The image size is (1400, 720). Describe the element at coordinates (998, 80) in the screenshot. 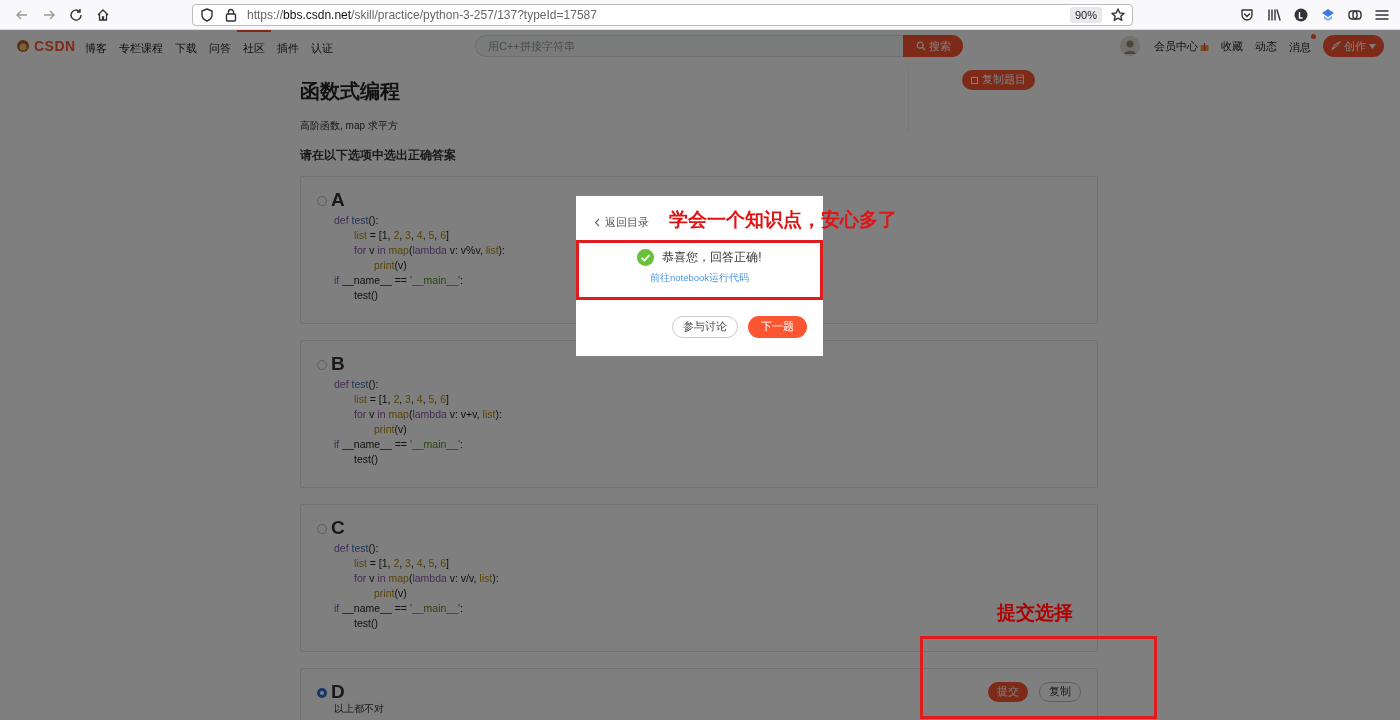

I see `copy-question-button: 复制题目` at that location.